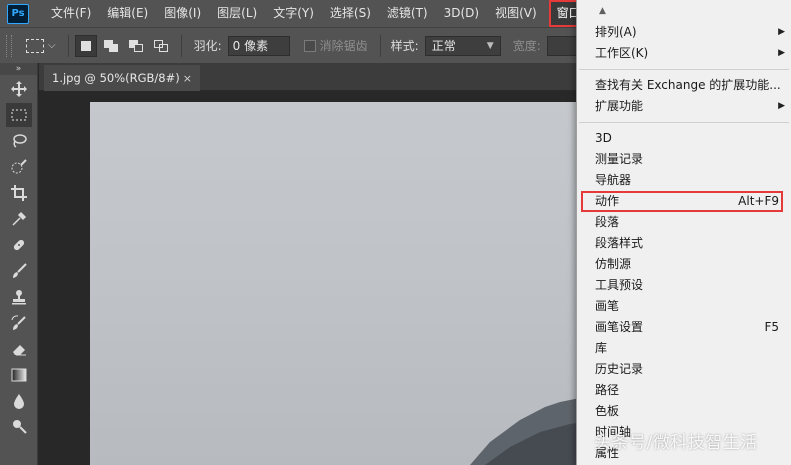 This screenshot has height=465, width=791. Describe the element at coordinates (350, 13) in the screenshot. I see `menu-select: 选择(S)` at that location.